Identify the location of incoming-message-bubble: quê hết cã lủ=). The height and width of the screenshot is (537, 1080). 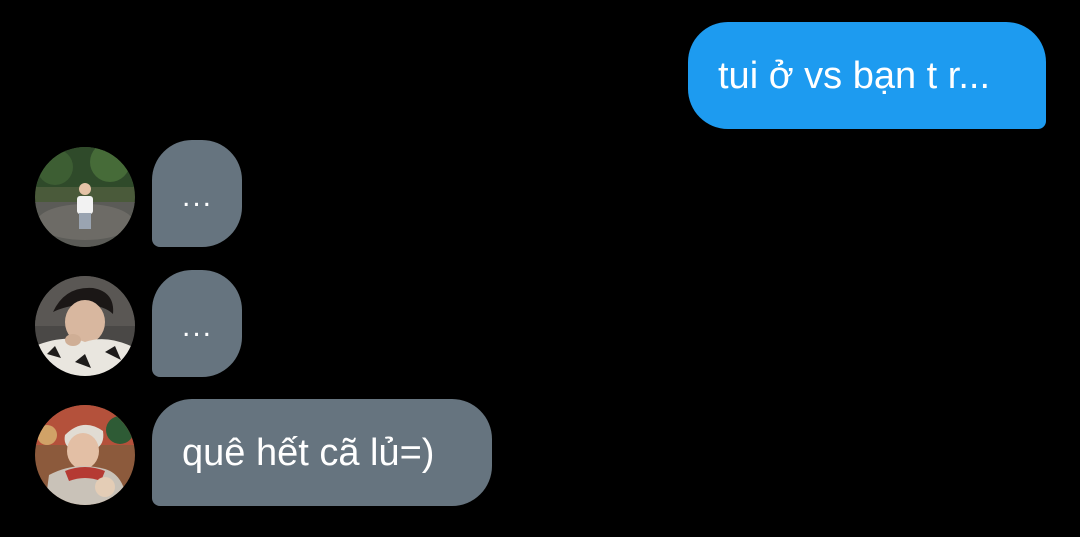
(322, 452).